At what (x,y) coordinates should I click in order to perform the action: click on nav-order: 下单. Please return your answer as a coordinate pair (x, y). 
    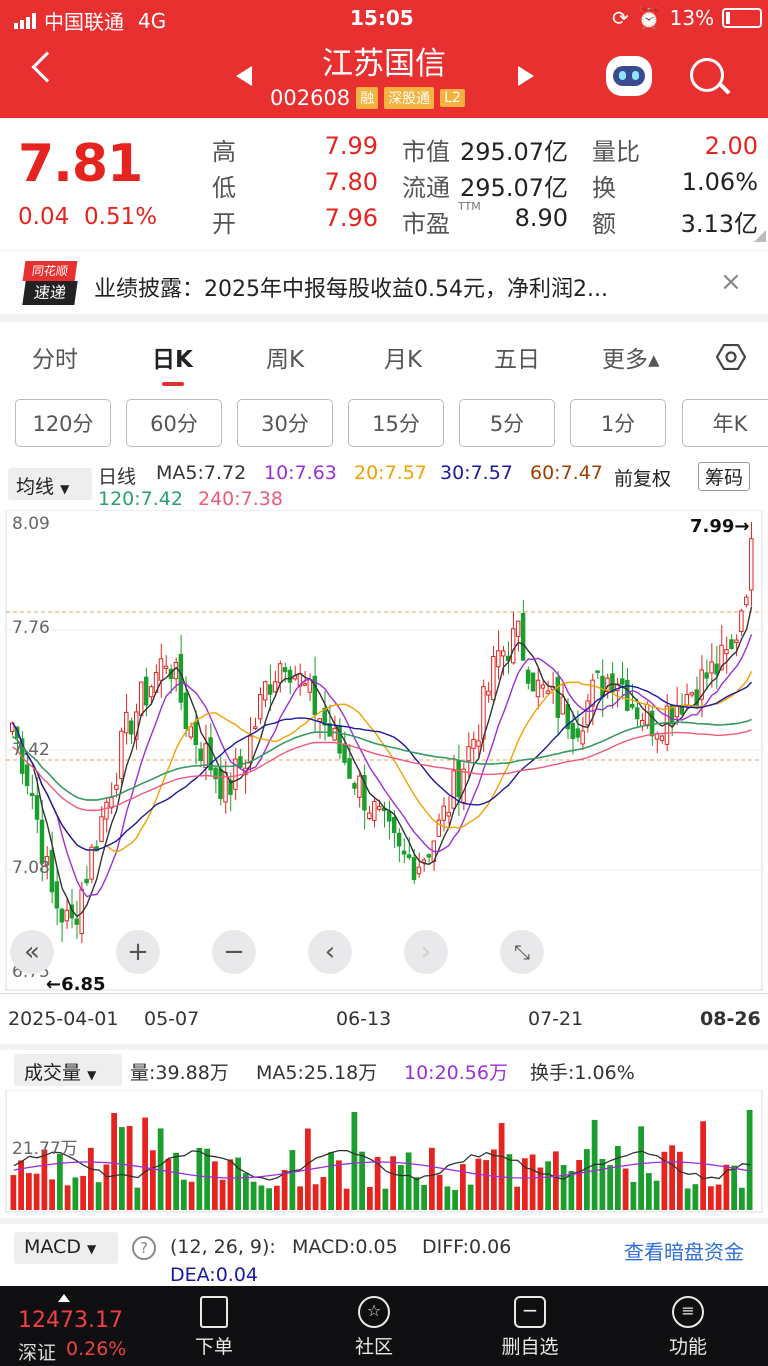
    Looking at the image, I should click on (214, 1327).